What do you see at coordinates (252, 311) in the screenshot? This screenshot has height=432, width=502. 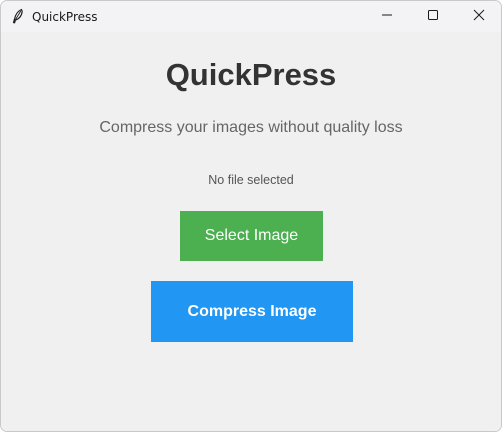 I see `compress-image-button: Compress Image` at bounding box center [252, 311].